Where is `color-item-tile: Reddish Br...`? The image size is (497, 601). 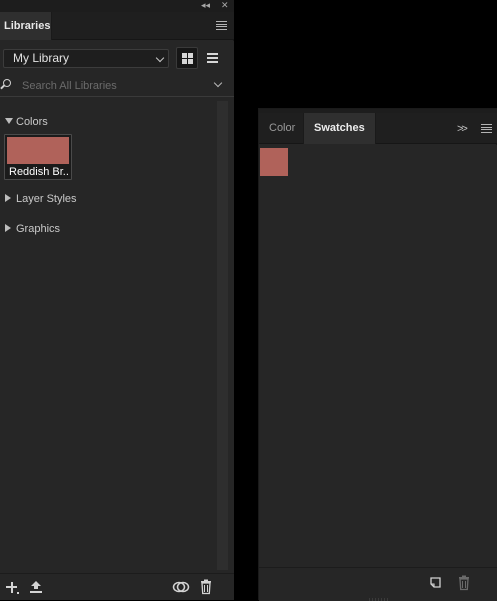 color-item-tile: Reddish Br... is located at coordinates (38, 157).